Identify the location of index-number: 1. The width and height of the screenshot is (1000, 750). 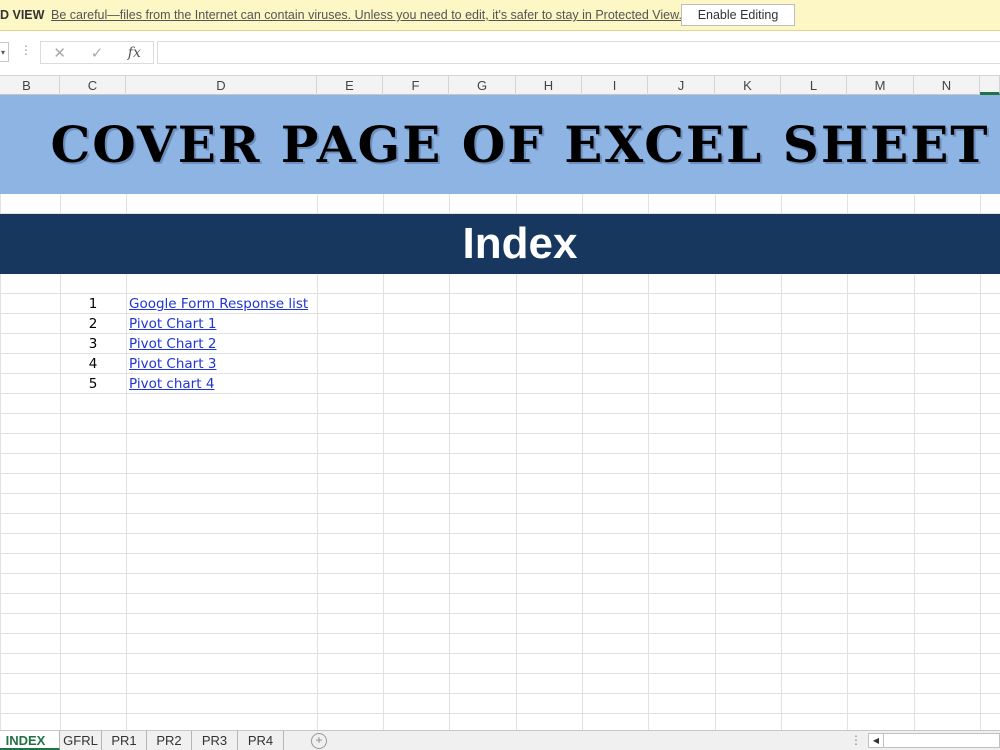
(93, 304).